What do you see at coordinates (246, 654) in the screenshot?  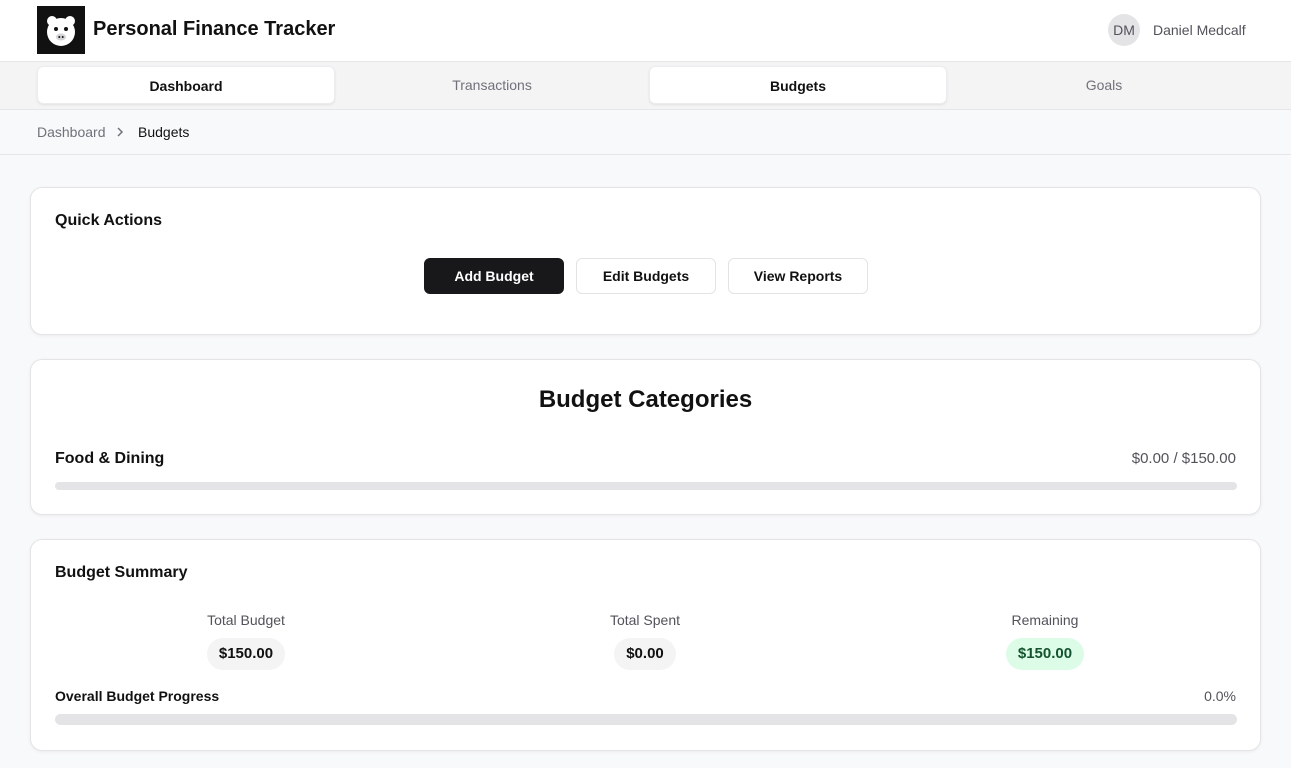 I see `total-budget-value: $150.00` at bounding box center [246, 654].